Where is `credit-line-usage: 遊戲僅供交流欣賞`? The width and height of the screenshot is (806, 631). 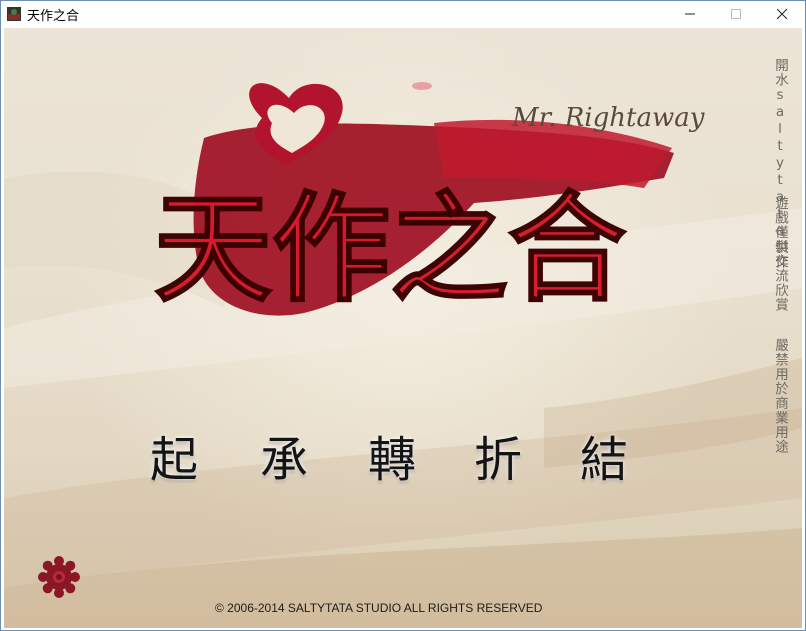
credit-line-usage: 遊戲僅供交流欣賞 is located at coordinates (780, 254).